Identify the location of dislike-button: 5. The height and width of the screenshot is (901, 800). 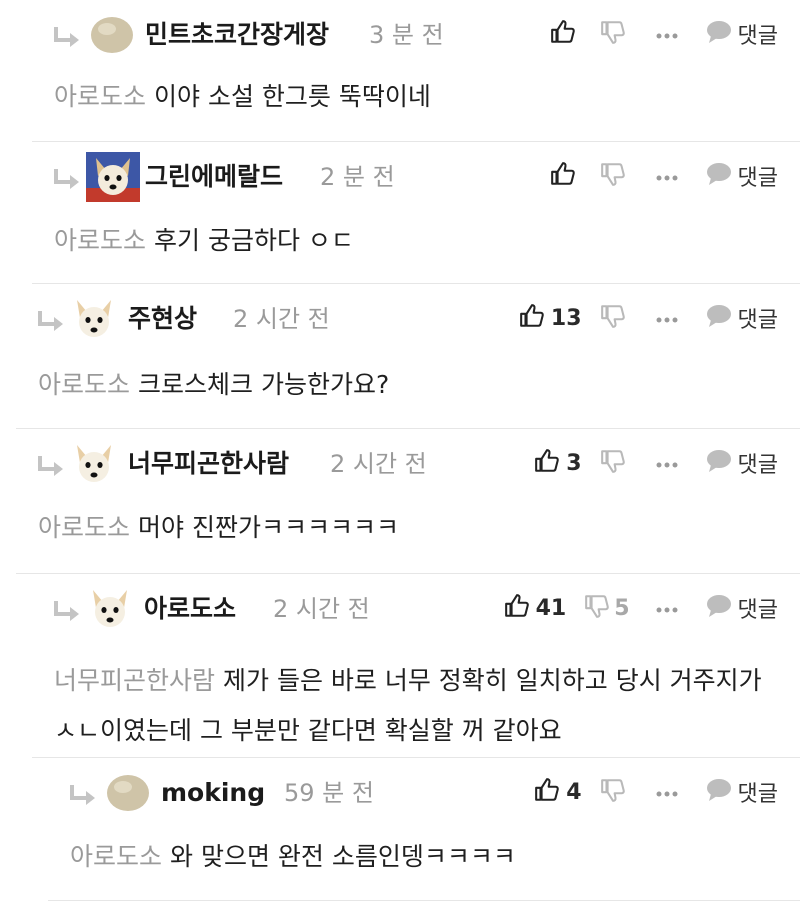
(607, 608).